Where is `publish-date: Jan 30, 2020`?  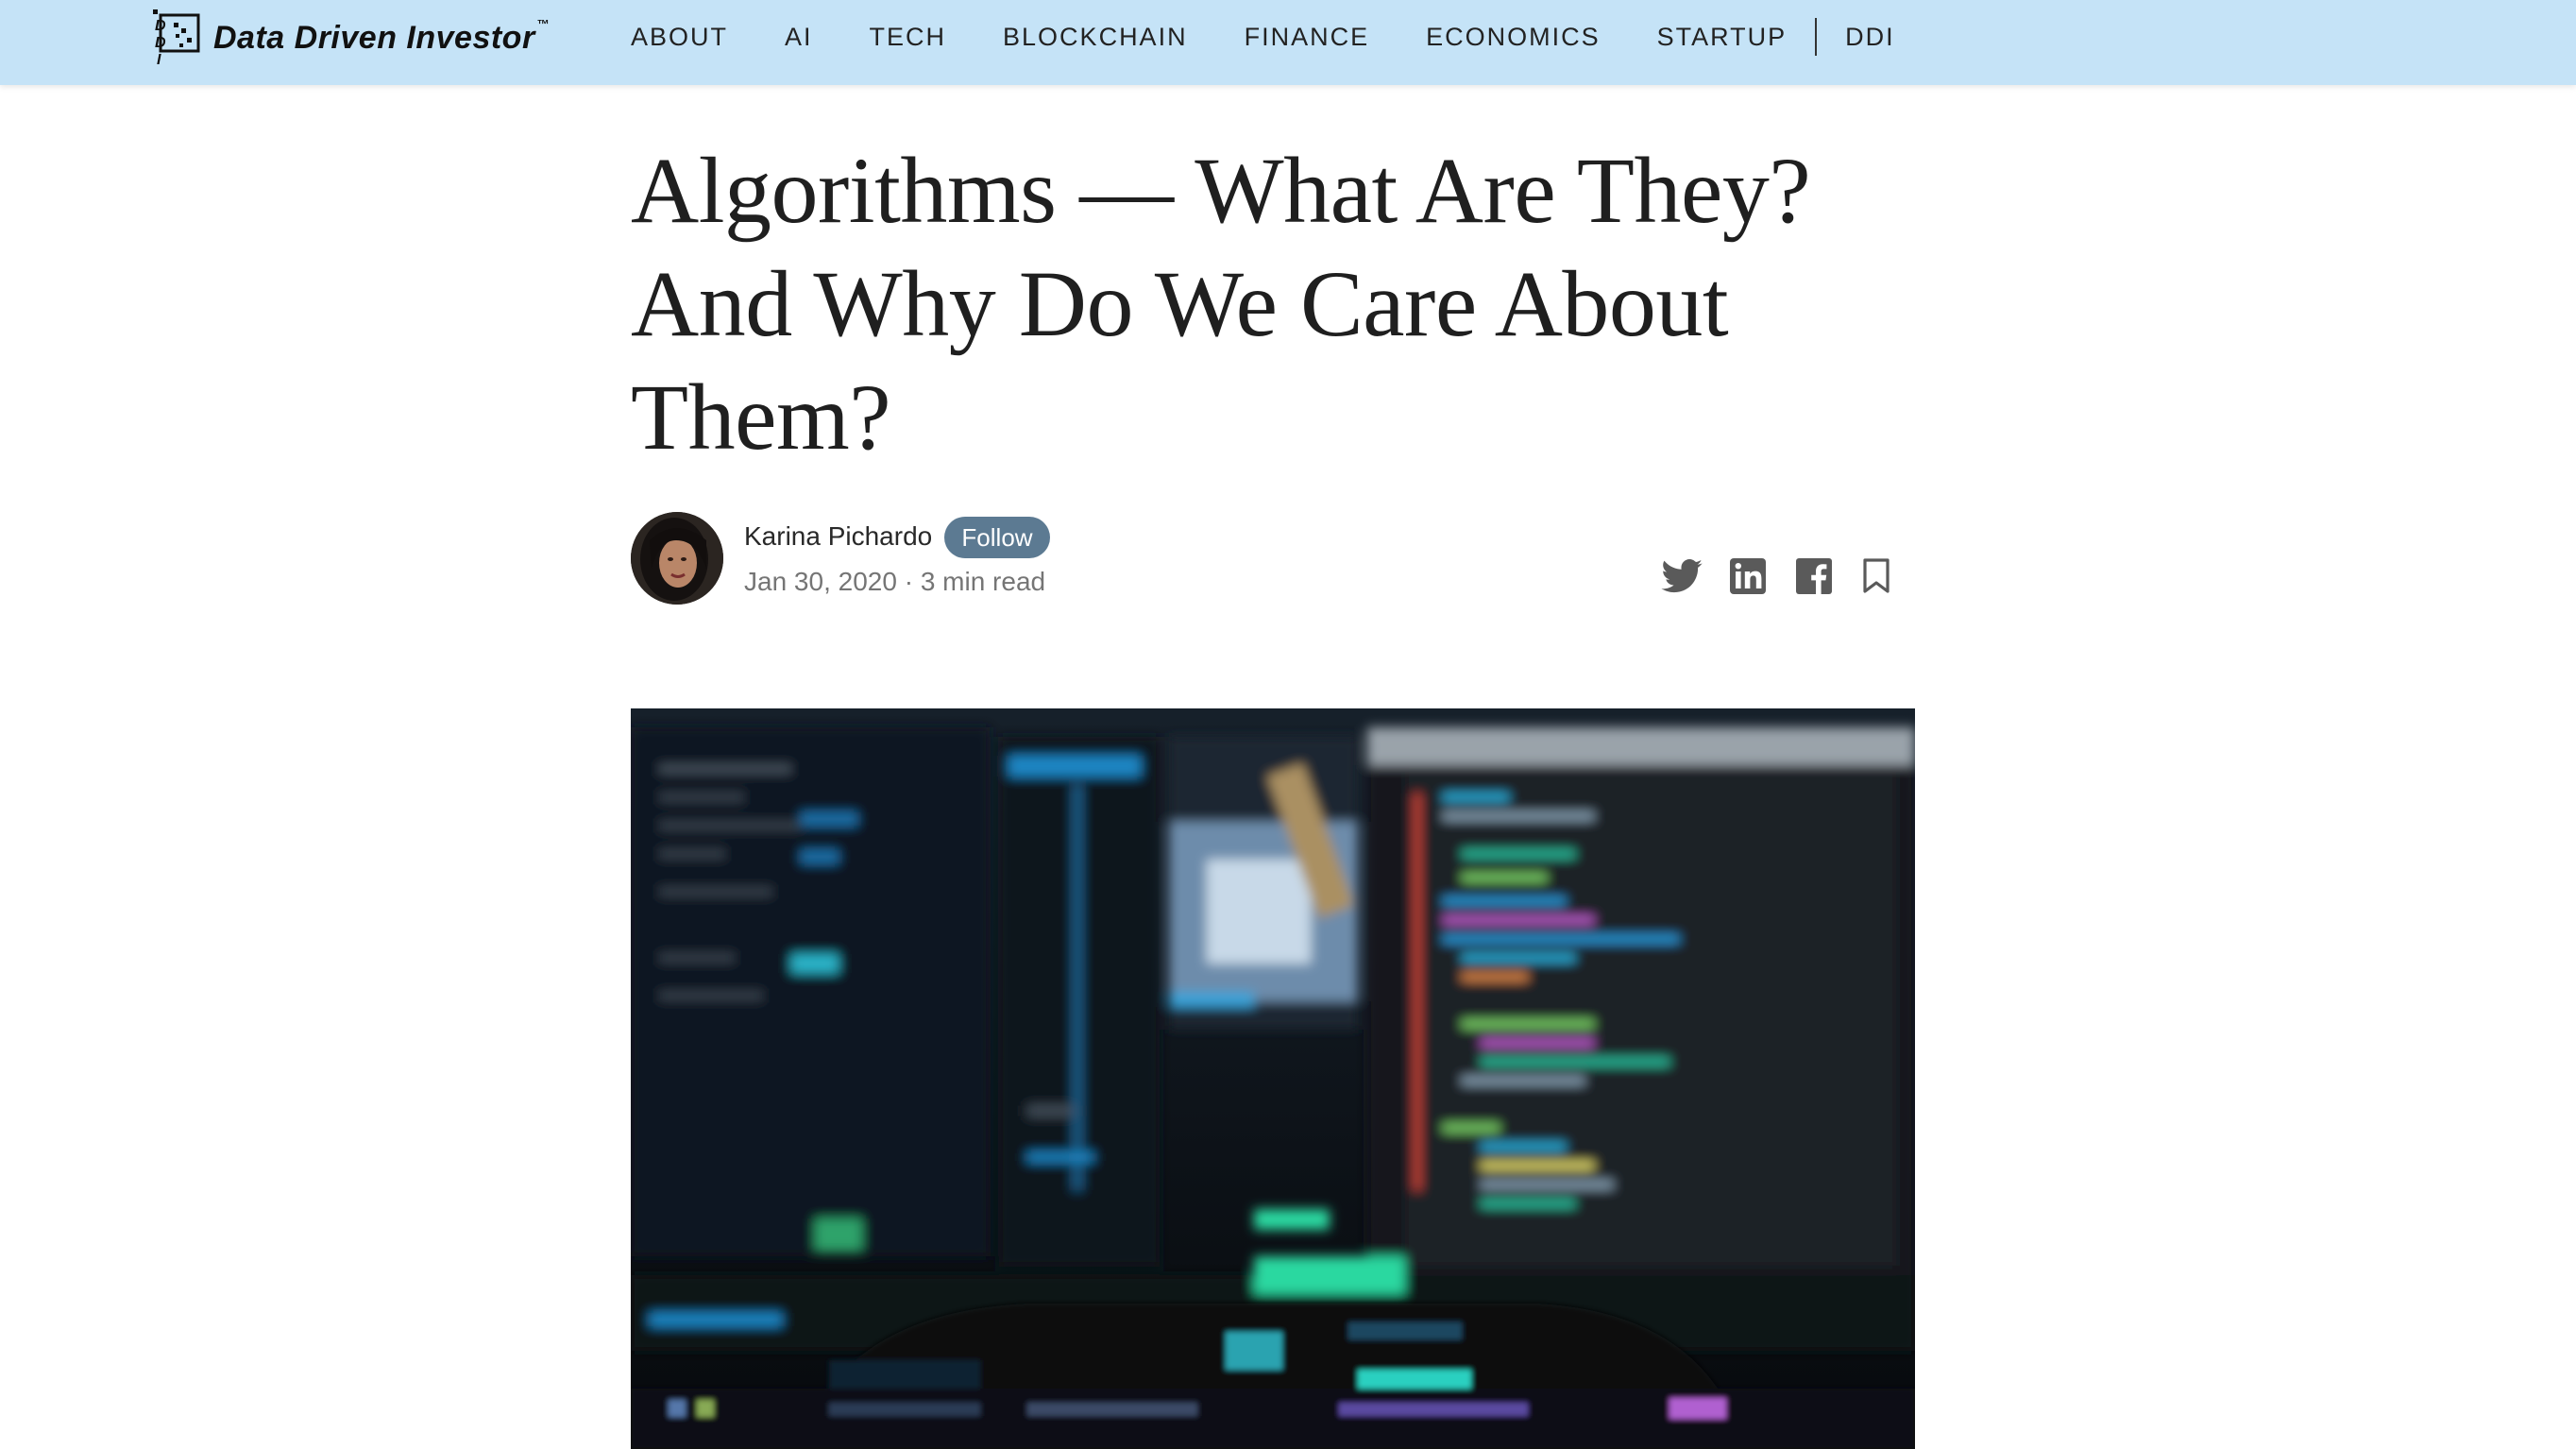
publish-date: Jan 30, 2020 is located at coordinates (820, 581).